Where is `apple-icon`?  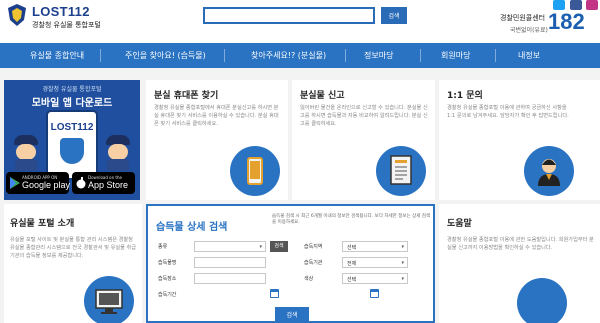 apple-icon is located at coordinates (81, 183).